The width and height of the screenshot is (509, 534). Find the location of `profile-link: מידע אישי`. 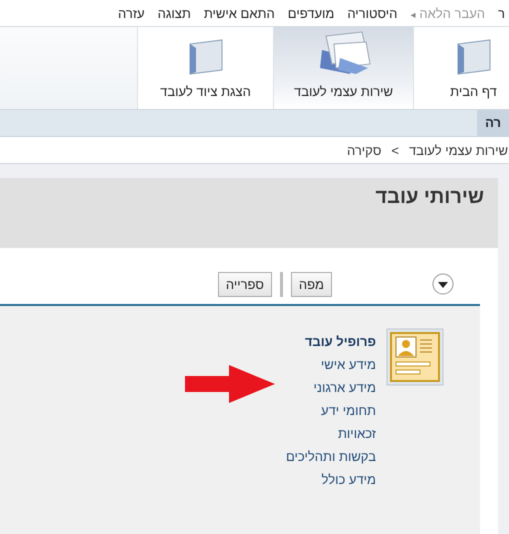

profile-link: מידע אישי is located at coordinates (331, 364).